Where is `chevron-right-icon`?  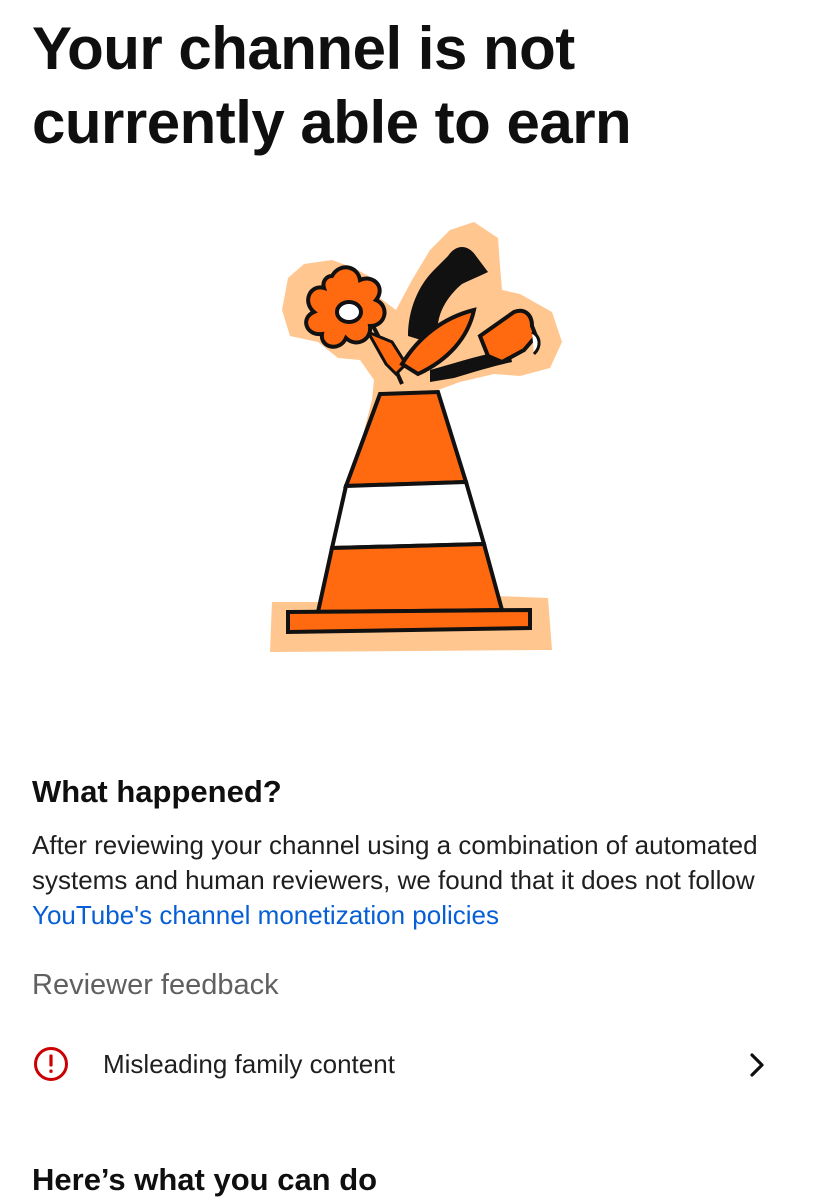 chevron-right-icon is located at coordinates (757, 1065).